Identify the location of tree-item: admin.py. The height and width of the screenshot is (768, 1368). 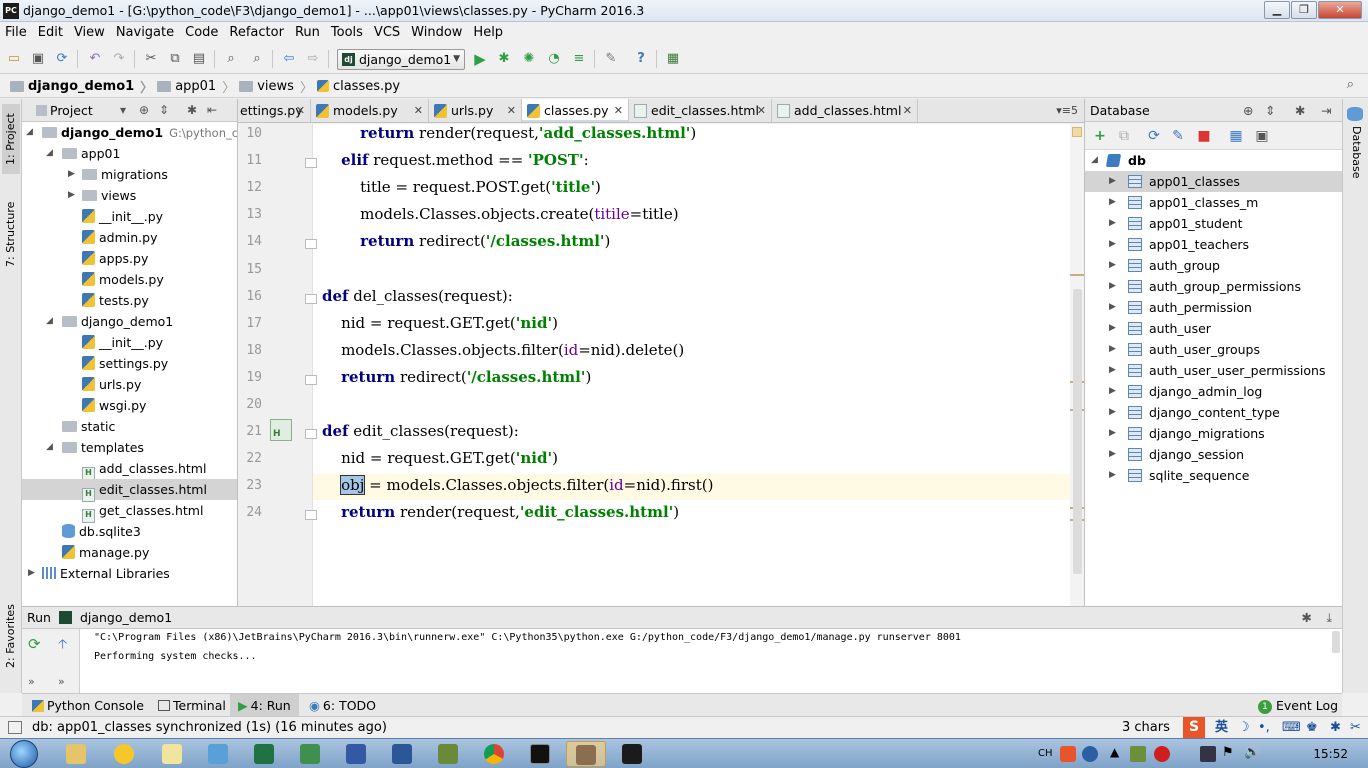
(129, 237).